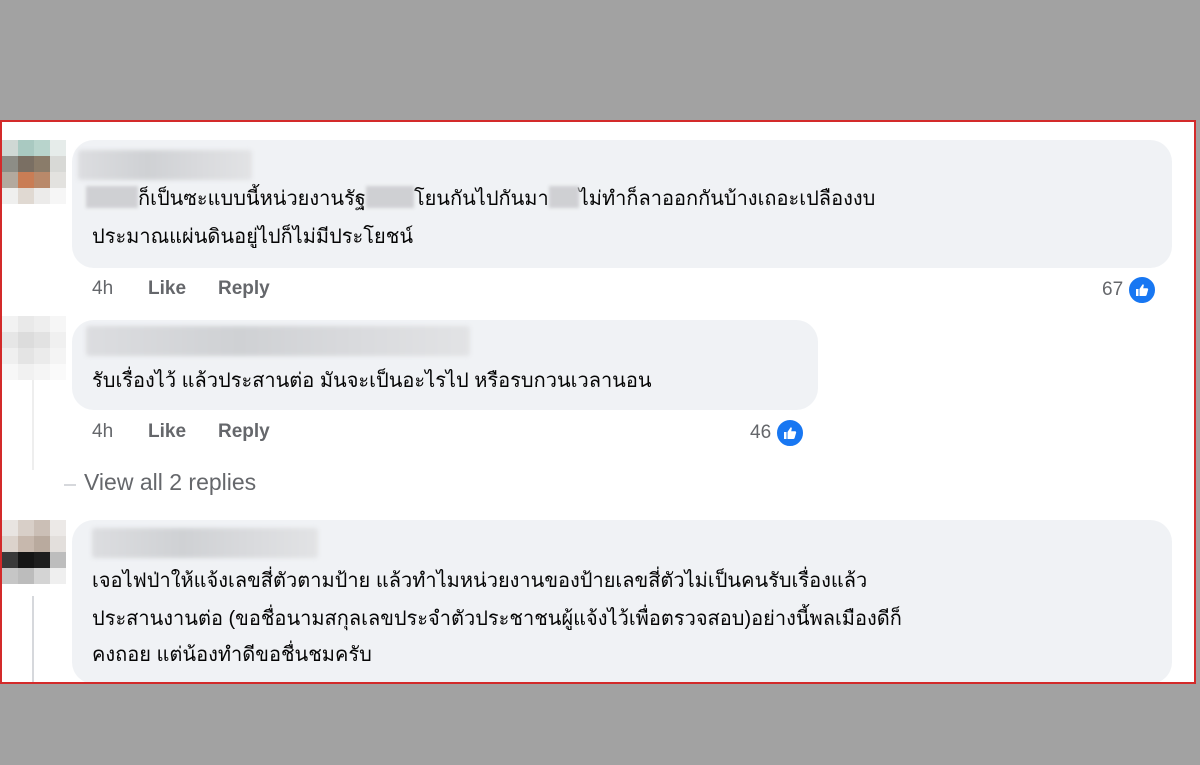 Image resolution: width=1200 pixels, height=765 pixels. I want to click on reaction-summary: 46, so click(778, 433).